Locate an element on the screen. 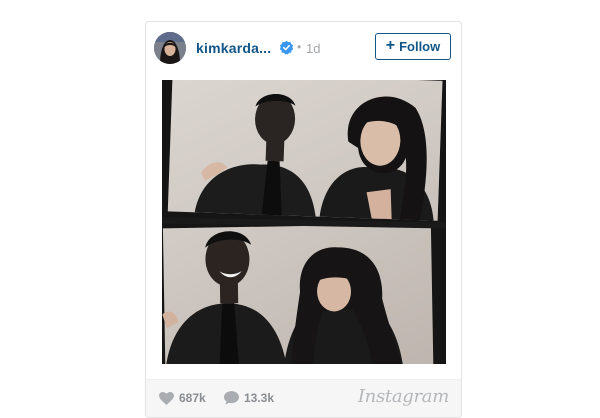  post-header: kimkarda... • 1d + Follow is located at coordinates (303, 48).